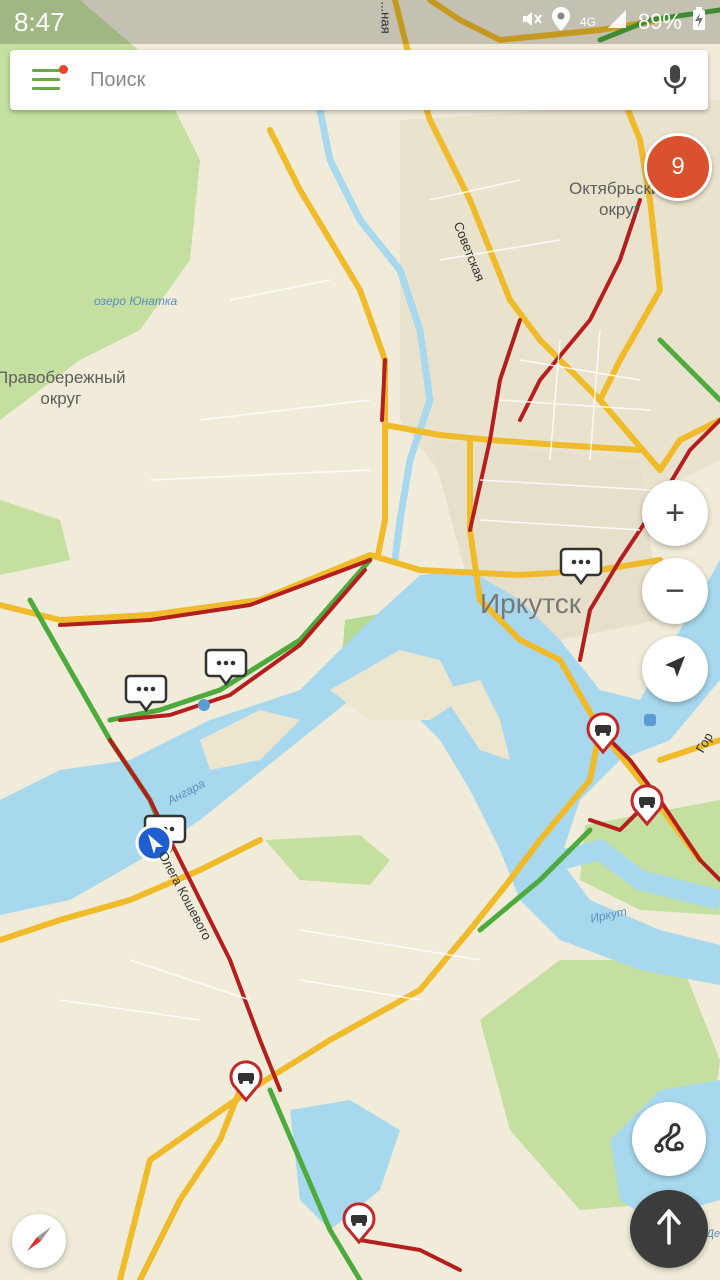  I want to click on signal-icon, so click(617, 22).